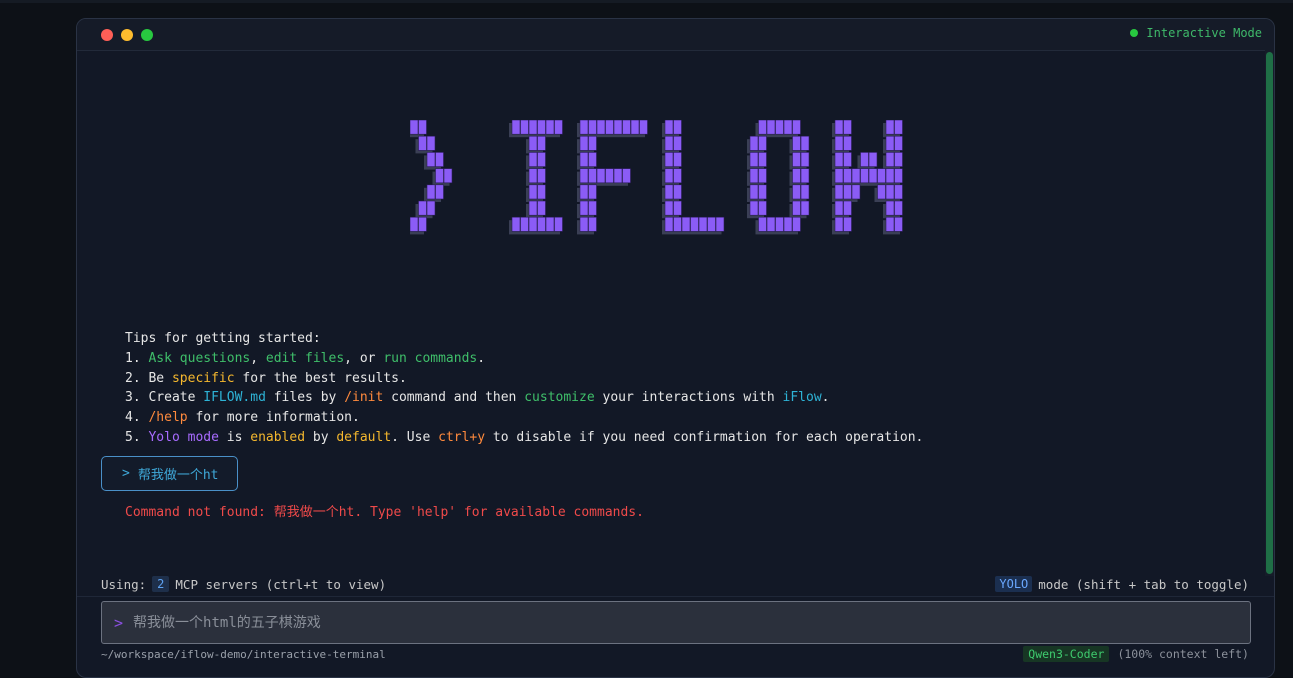 The height and width of the screenshot is (678, 1293). What do you see at coordinates (524, 339) in the screenshot?
I see `tips-heading: Tips for getting started:` at bounding box center [524, 339].